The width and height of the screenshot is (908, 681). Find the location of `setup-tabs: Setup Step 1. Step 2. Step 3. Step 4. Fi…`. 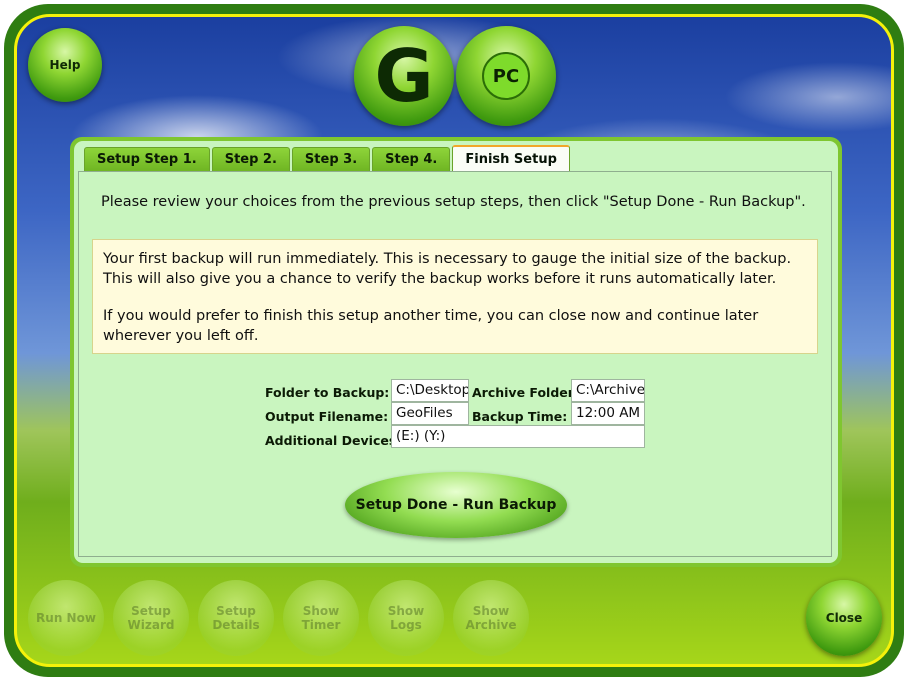

setup-tabs: Setup Step 1. Step 2. Step 3. Step 4. Fi… is located at coordinates (328, 159).